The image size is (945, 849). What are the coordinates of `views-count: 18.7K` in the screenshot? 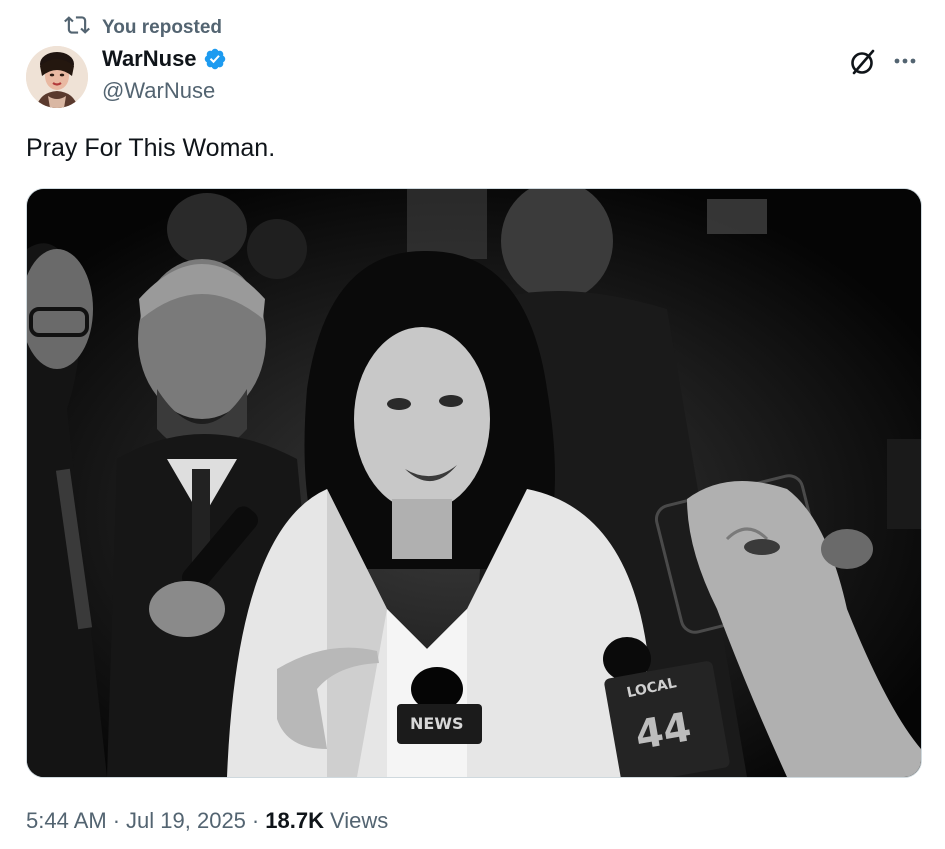 It's located at (294, 820).